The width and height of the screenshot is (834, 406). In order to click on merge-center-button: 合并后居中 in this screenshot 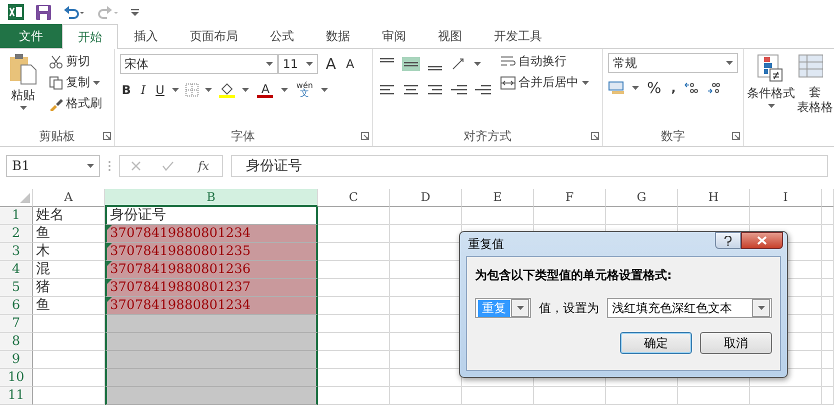, I will do `click(544, 82)`.